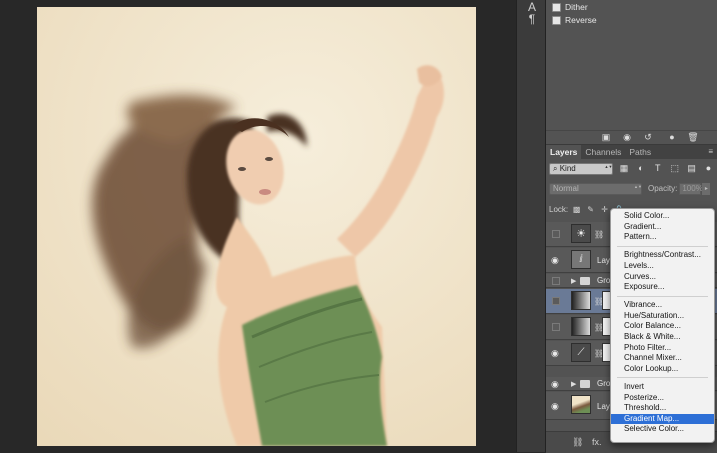 The height and width of the screenshot is (453, 717). Describe the element at coordinates (663, 188) in the screenshot. I see `opacity-label: Opacity:` at that location.